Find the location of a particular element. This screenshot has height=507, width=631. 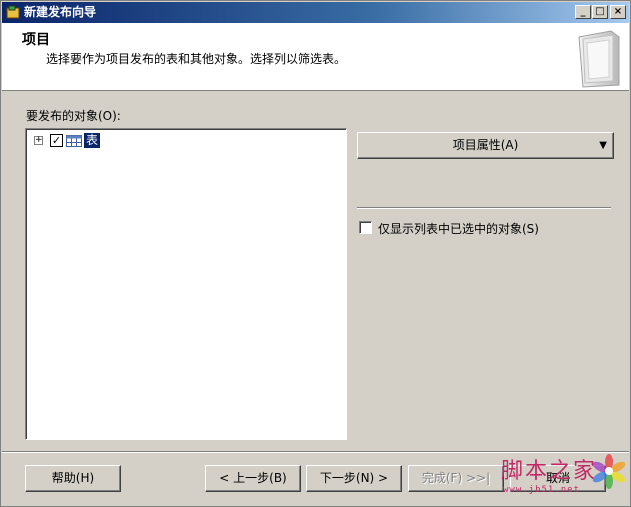

show-only-selected-checkbox is located at coordinates (365, 227).